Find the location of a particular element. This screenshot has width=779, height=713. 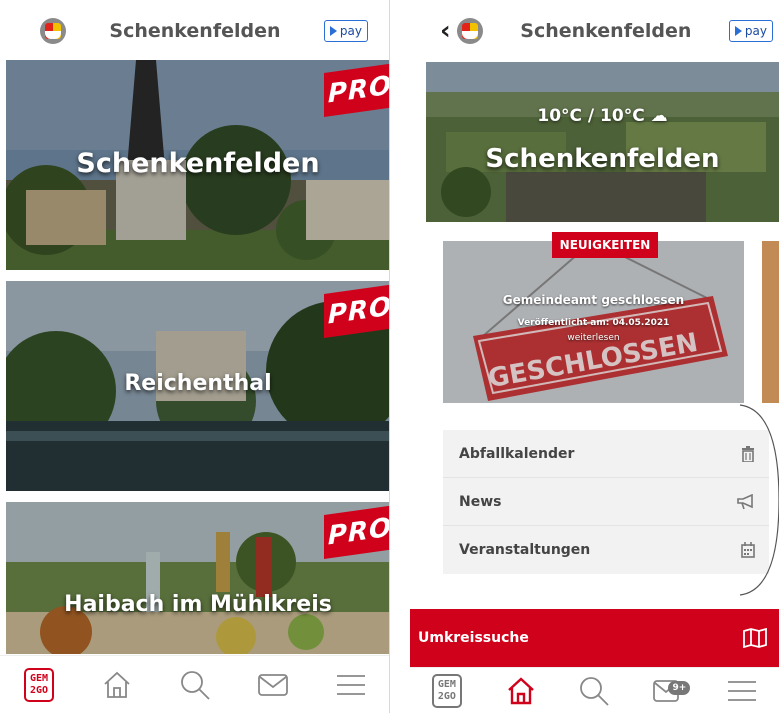

screen-divider is located at coordinates (389, 356).